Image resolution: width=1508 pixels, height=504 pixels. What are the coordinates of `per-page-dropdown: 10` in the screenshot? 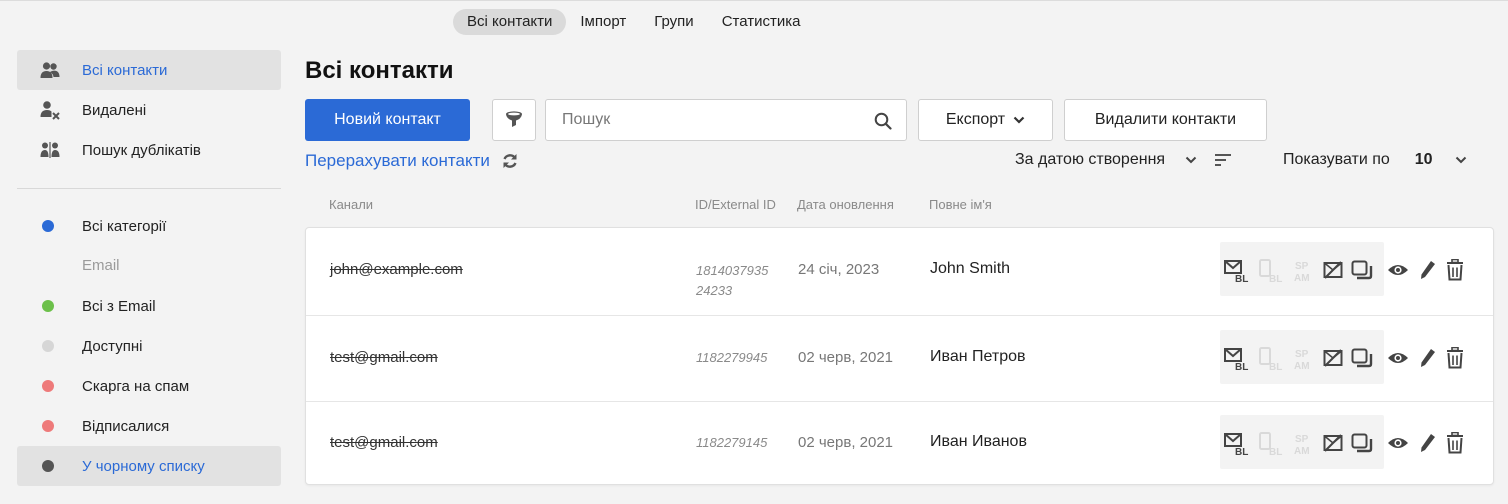 It's located at (1441, 160).